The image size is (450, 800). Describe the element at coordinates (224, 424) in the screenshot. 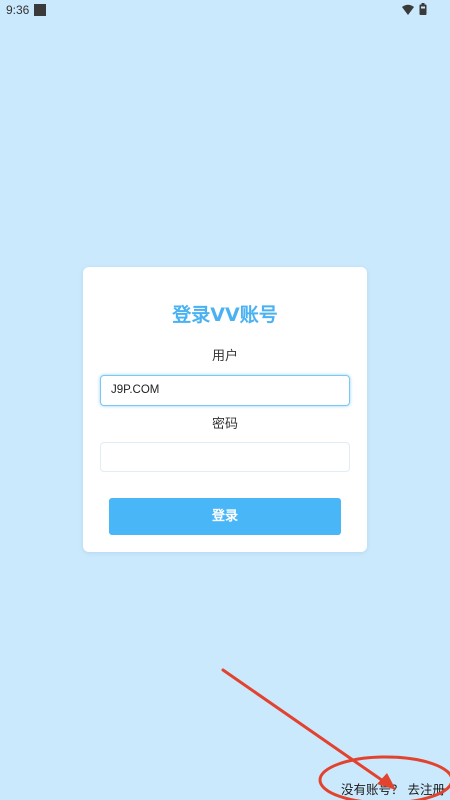

I see `password-label: 密码` at that location.